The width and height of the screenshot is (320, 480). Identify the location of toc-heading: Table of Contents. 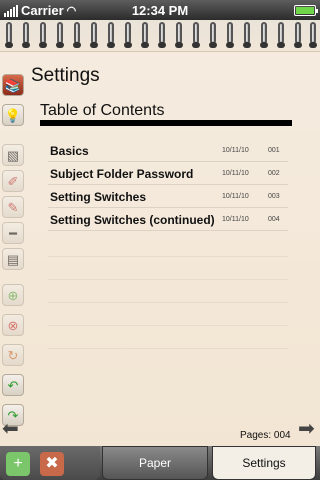
(102, 110).